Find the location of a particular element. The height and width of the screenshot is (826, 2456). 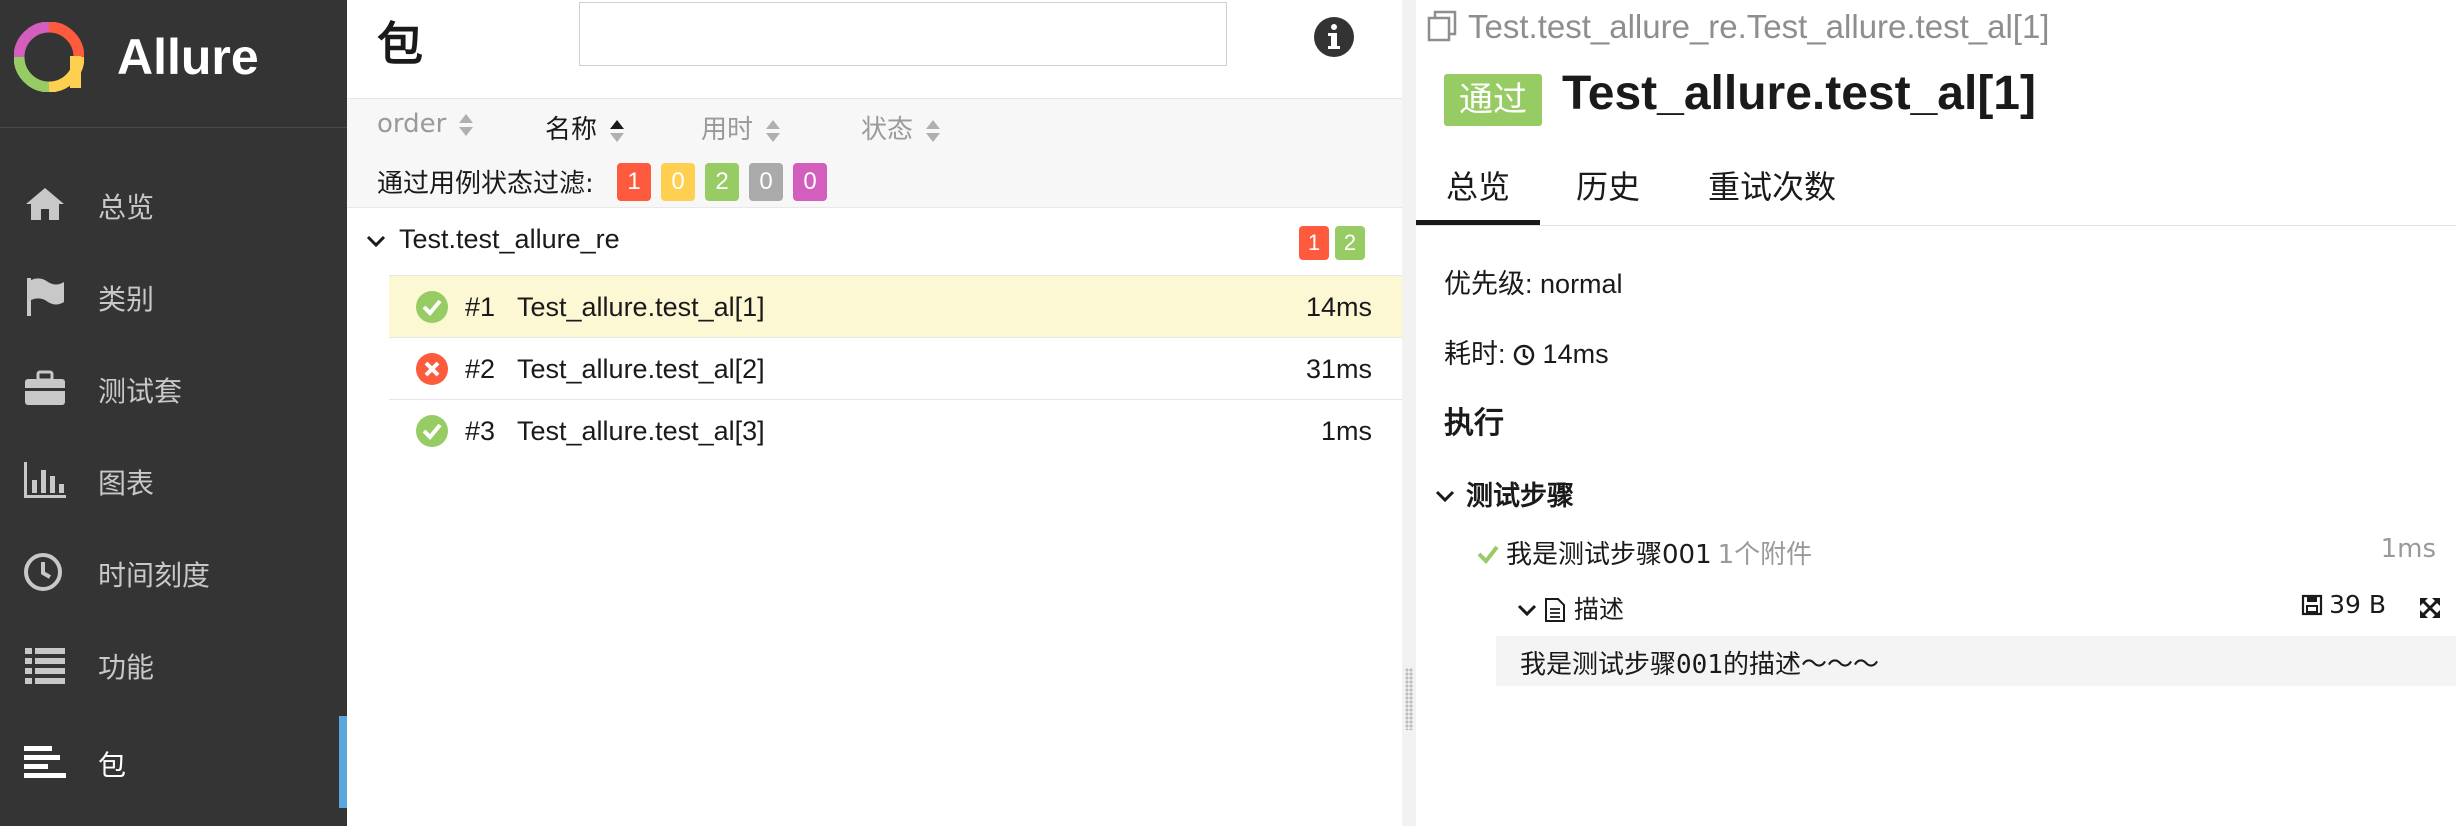

sort-label: 名称 is located at coordinates (571, 130).